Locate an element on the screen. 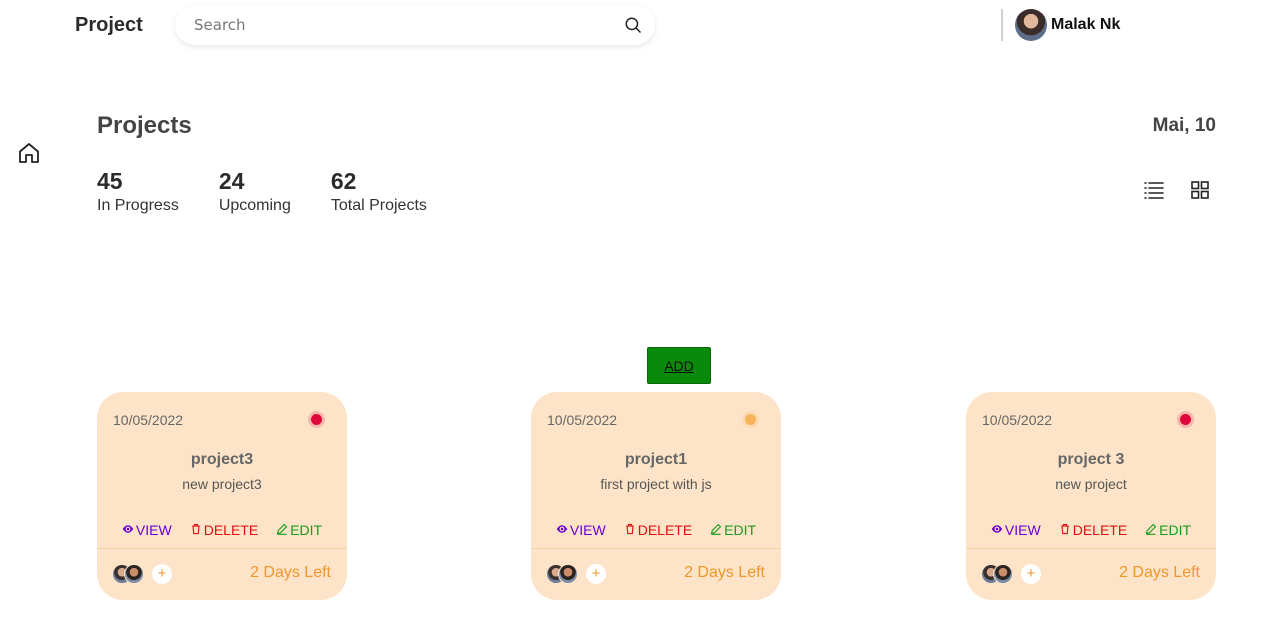  add-button: ADD is located at coordinates (679, 365).